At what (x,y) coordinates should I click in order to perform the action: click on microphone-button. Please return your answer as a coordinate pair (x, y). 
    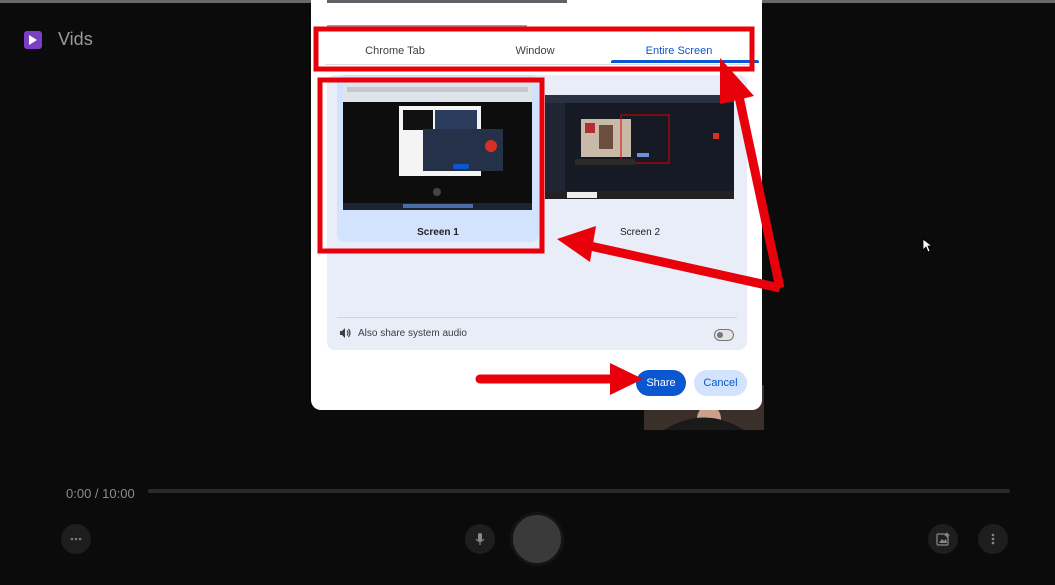
    Looking at the image, I should click on (480, 539).